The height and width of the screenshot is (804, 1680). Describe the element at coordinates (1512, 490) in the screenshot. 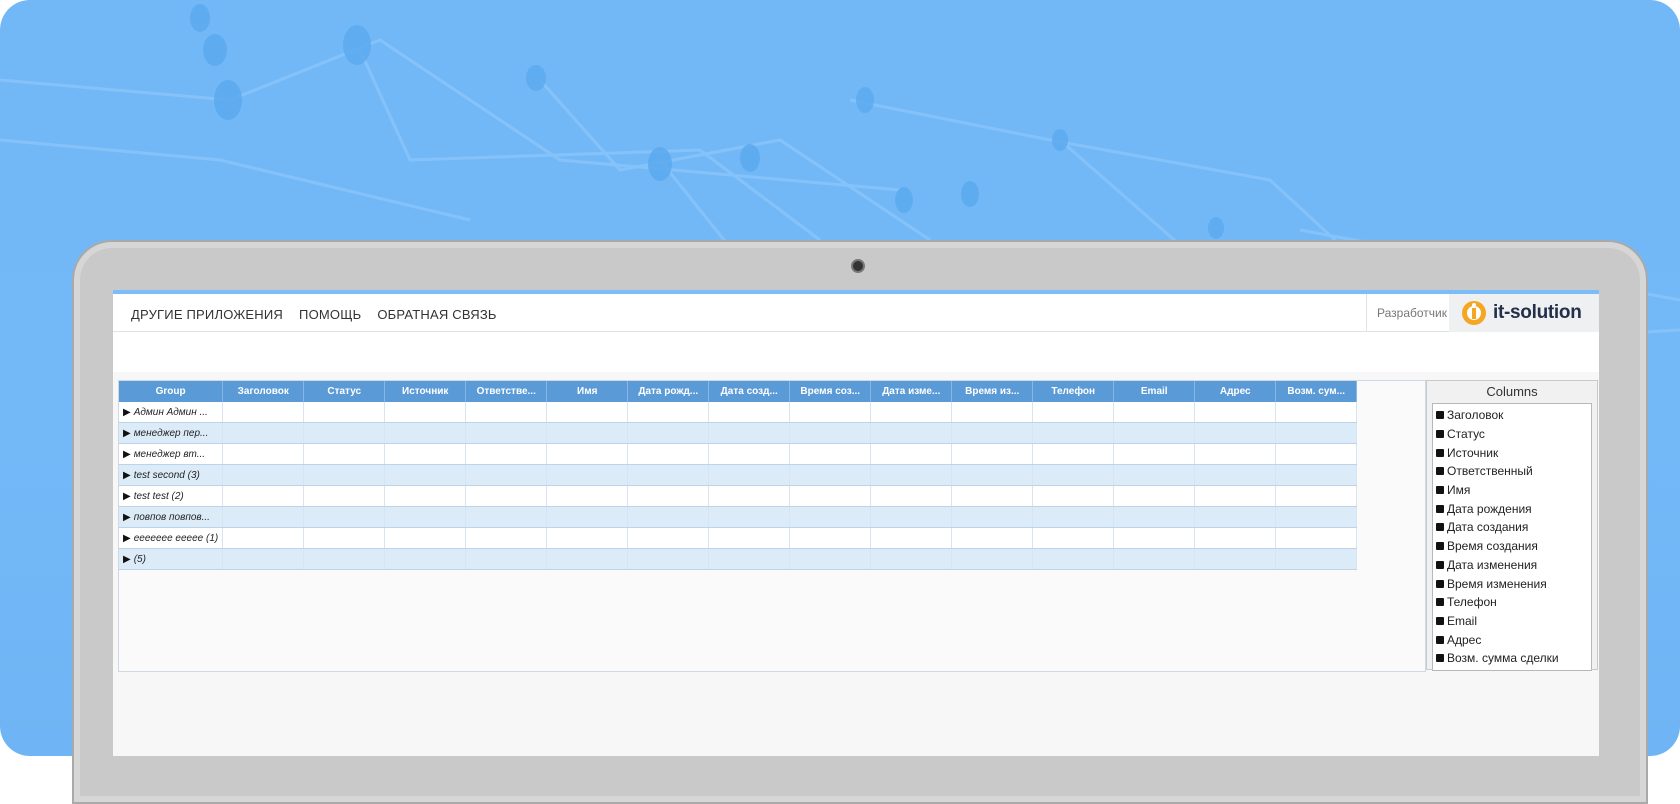

I see `column-toggle-item: Имя` at that location.